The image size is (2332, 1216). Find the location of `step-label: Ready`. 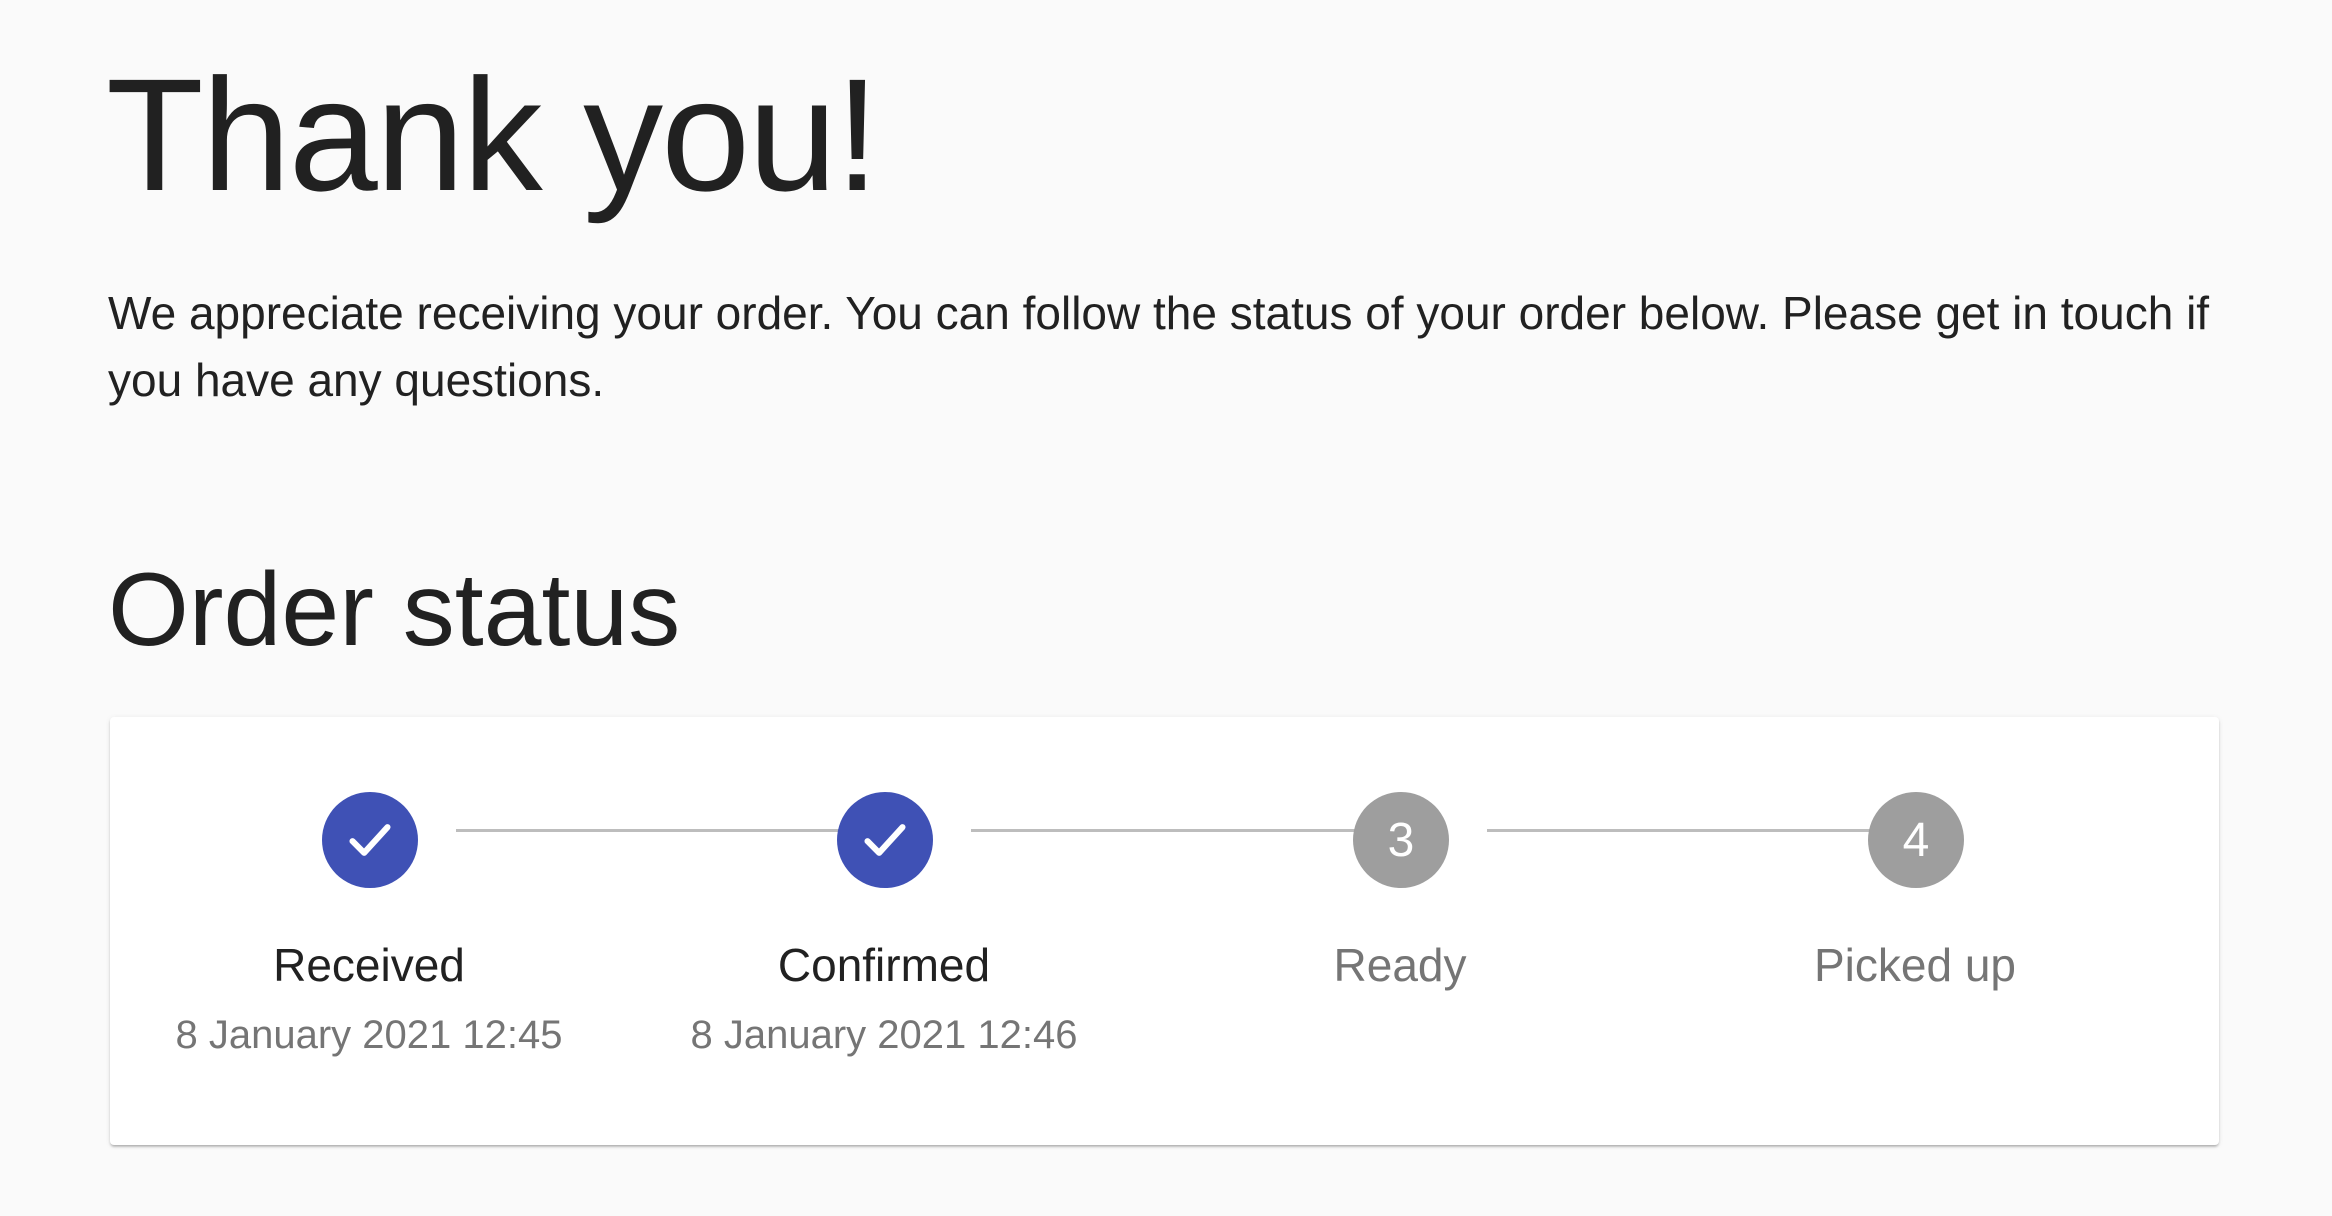

step-label: Ready is located at coordinates (1400, 965).